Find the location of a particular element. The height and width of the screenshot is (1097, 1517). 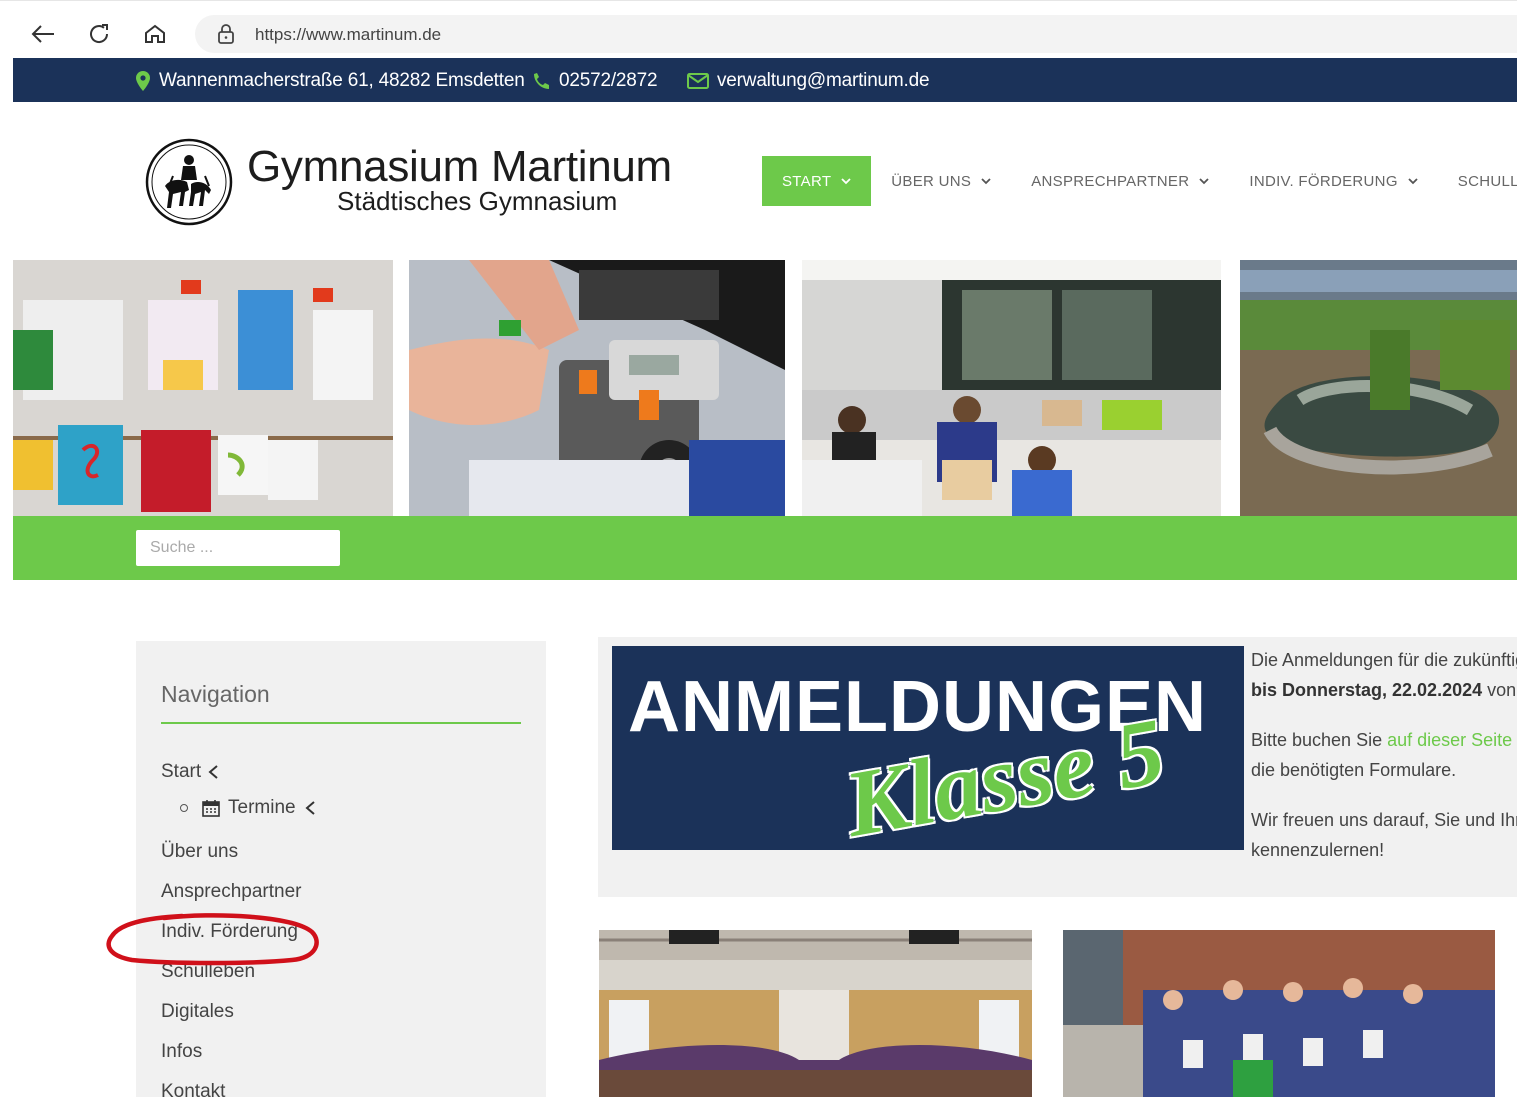

sidebar-item-digitales: Digitales is located at coordinates (197, 1012).